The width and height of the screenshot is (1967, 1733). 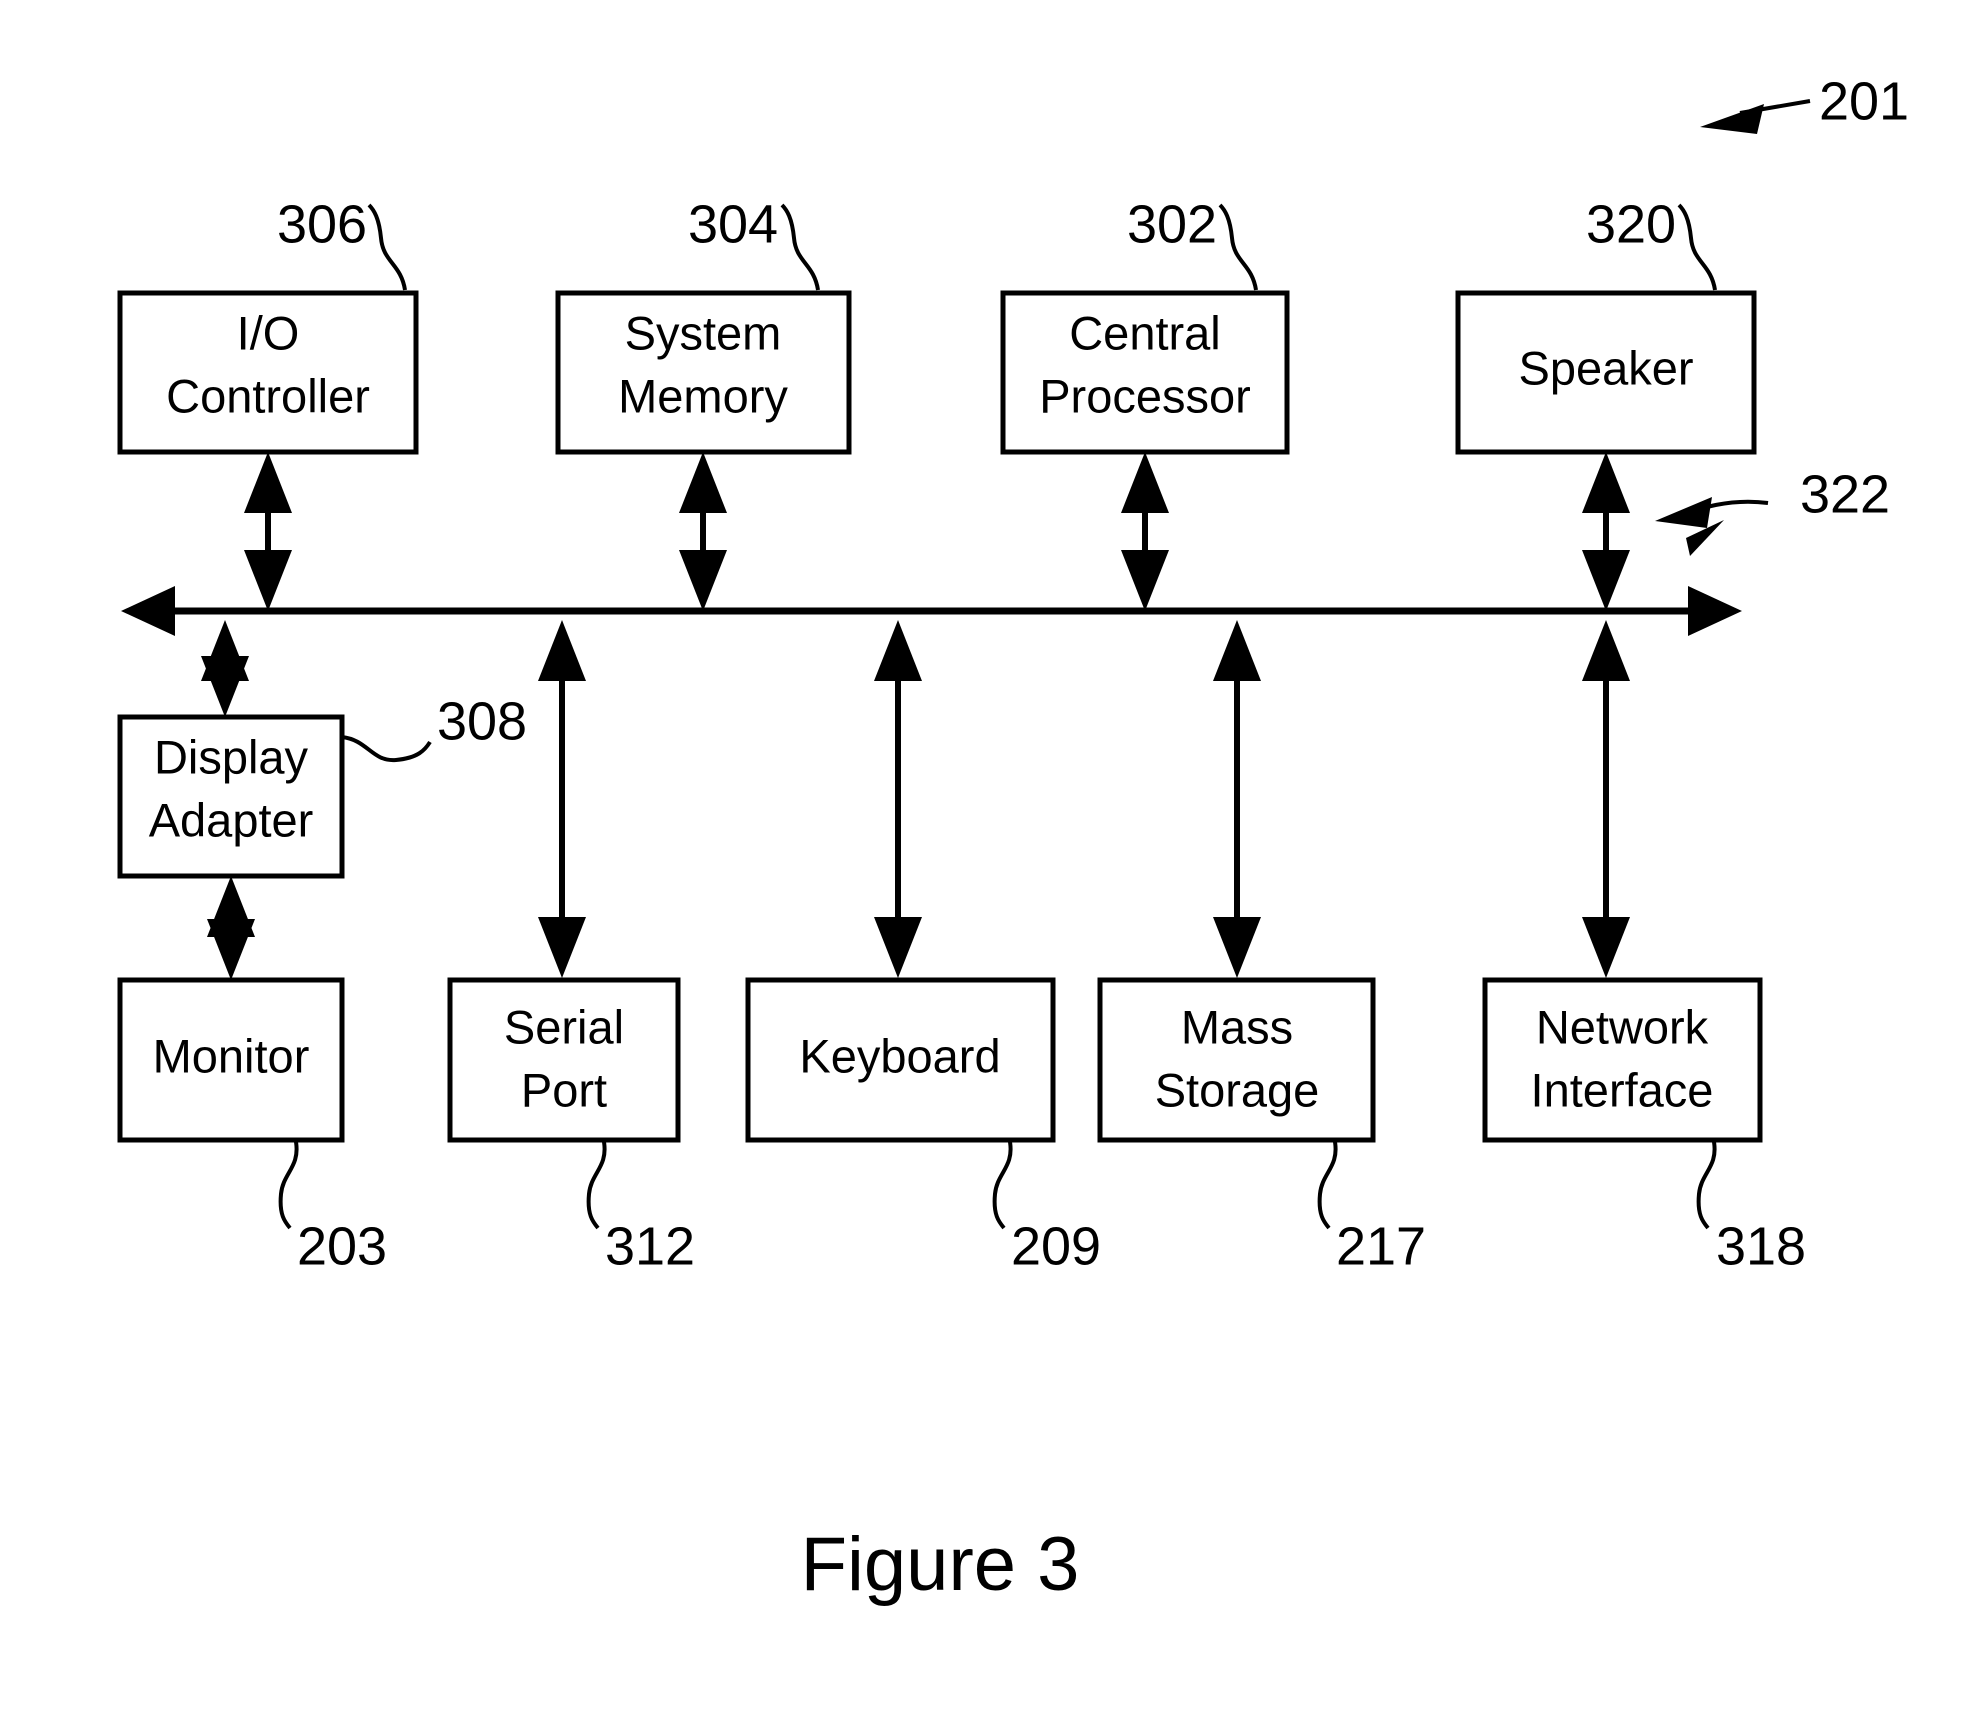 What do you see at coordinates (1606, 531) in the screenshot?
I see `connector-speaker-bus` at bounding box center [1606, 531].